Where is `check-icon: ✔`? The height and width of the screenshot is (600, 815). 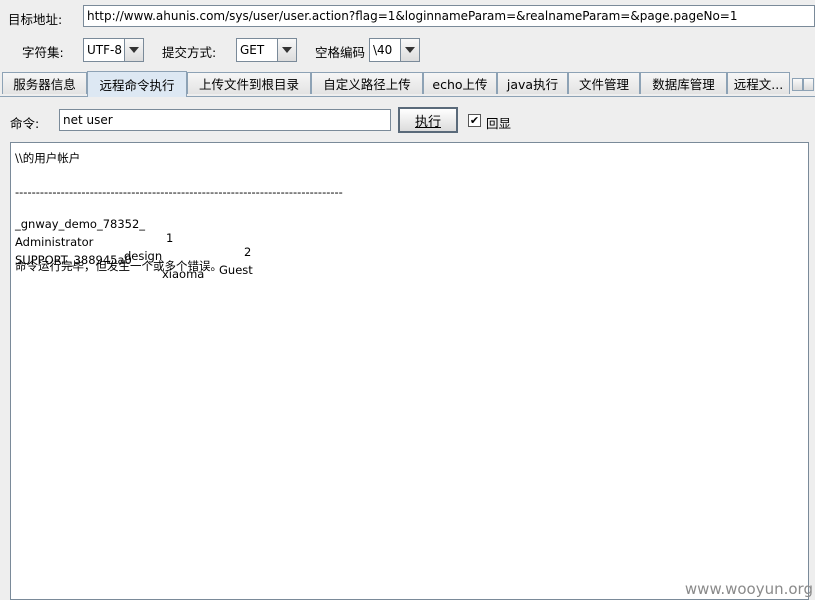 check-icon: ✔ is located at coordinates (474, 120).